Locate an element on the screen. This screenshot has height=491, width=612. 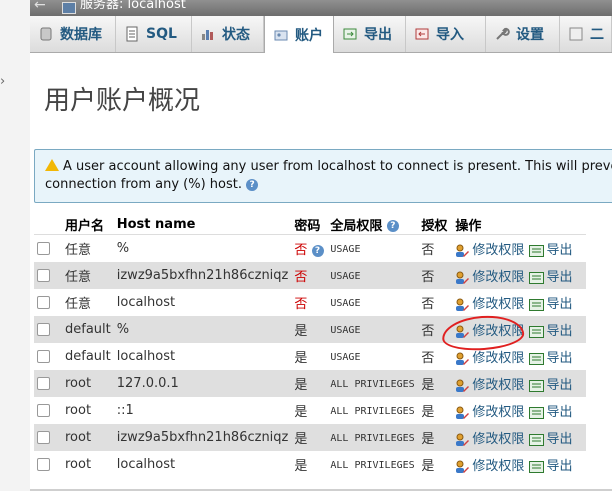
tab-export: 导出 is located at coordinates (370, 34).